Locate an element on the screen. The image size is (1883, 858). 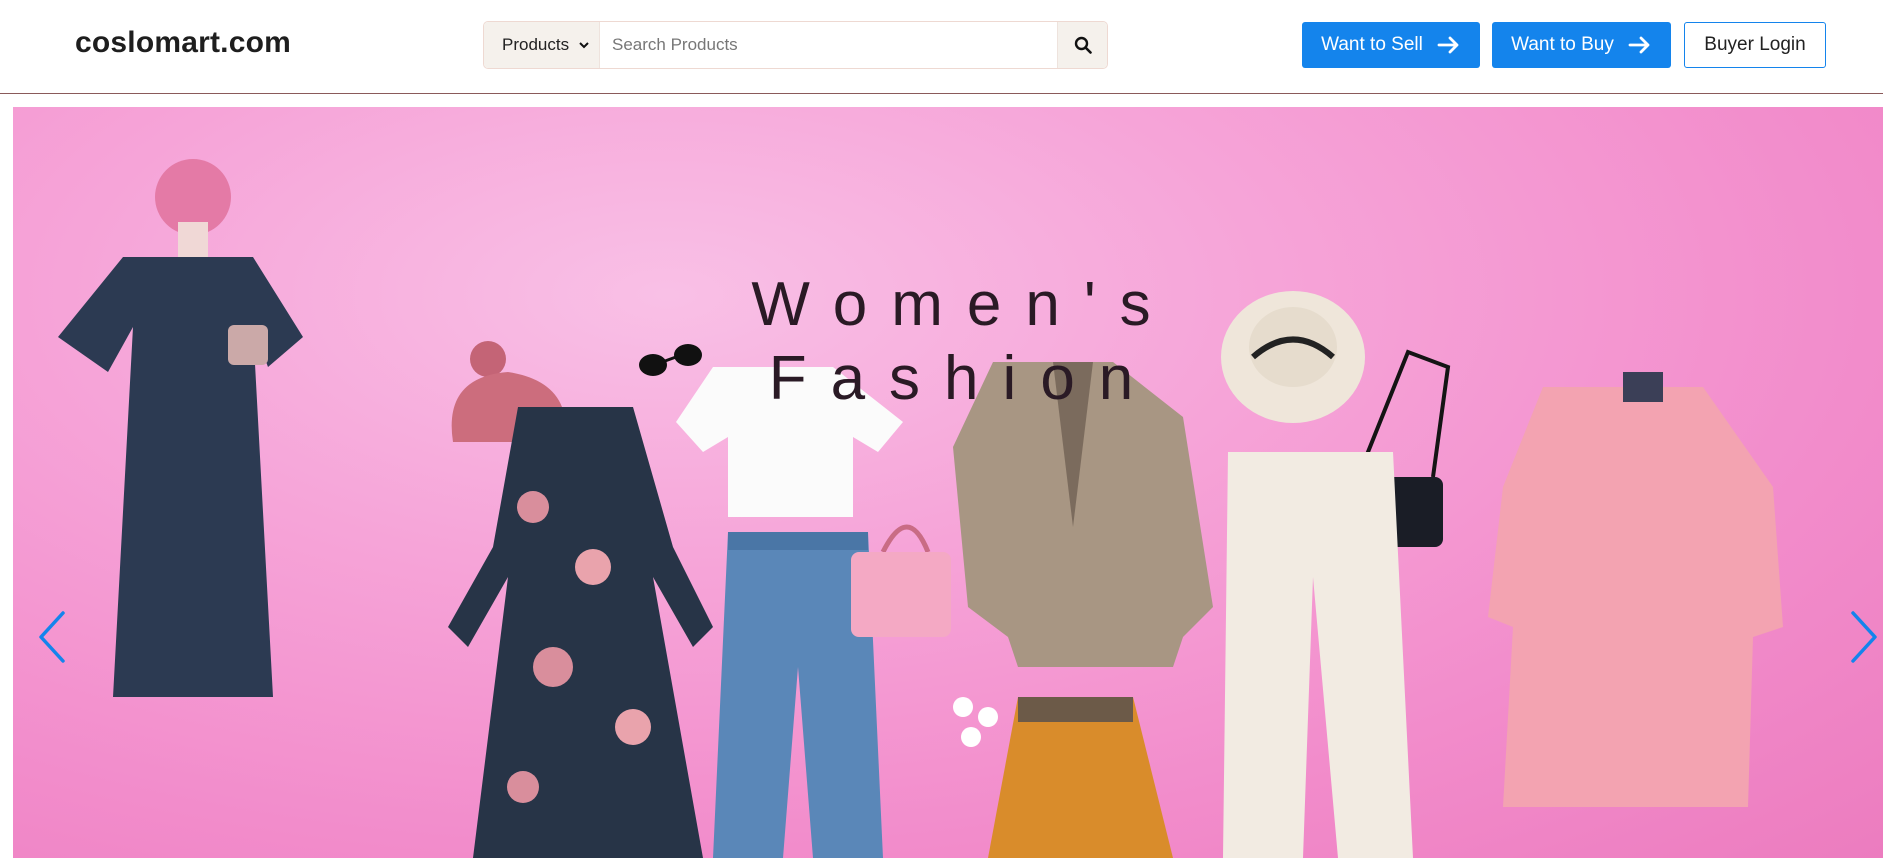
pink-coat-illustration is located at coordinates (1635, 589).